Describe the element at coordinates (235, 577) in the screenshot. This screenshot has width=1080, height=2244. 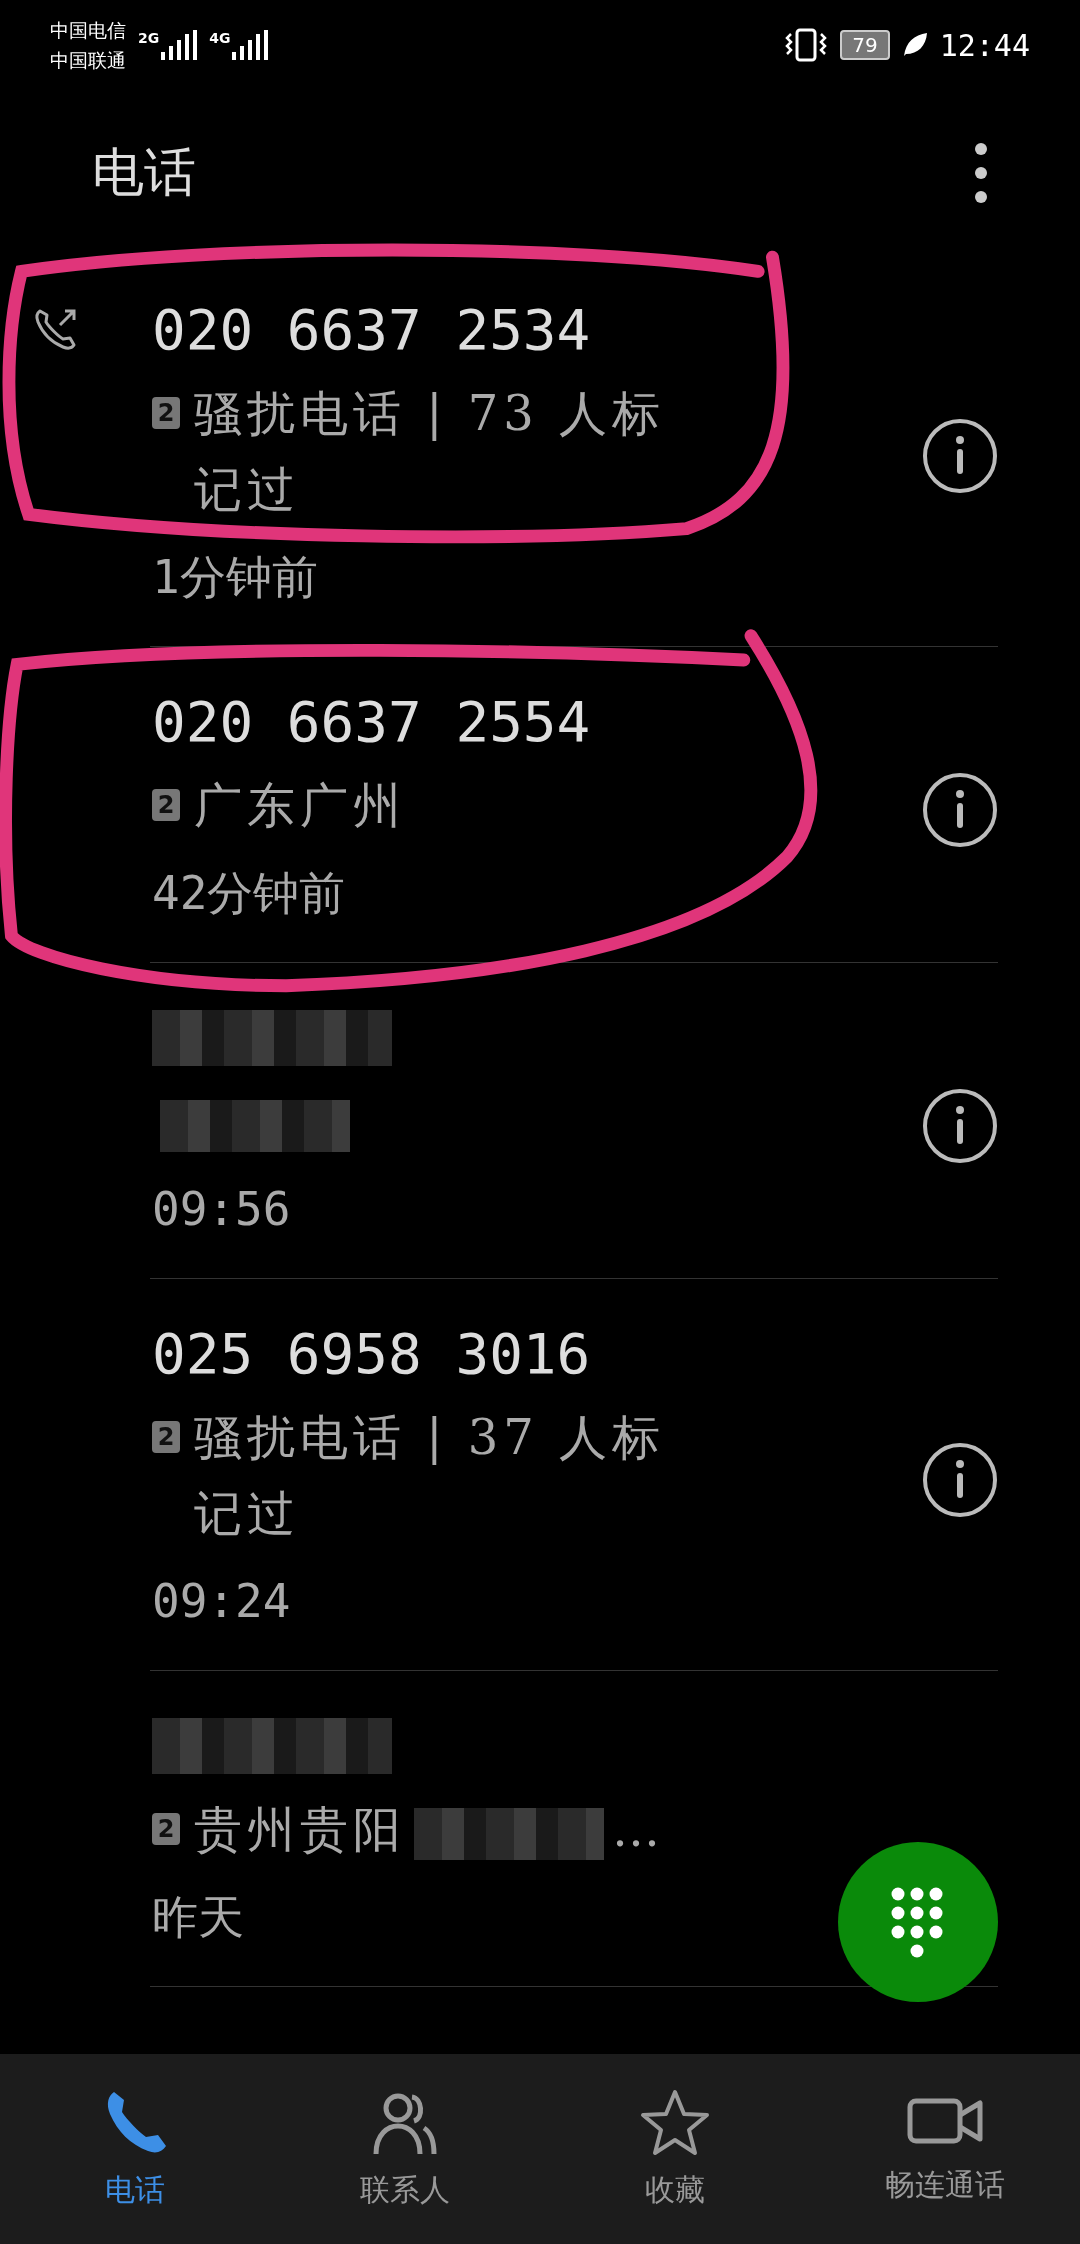
I see `call-time: 1分钟前` at that location.